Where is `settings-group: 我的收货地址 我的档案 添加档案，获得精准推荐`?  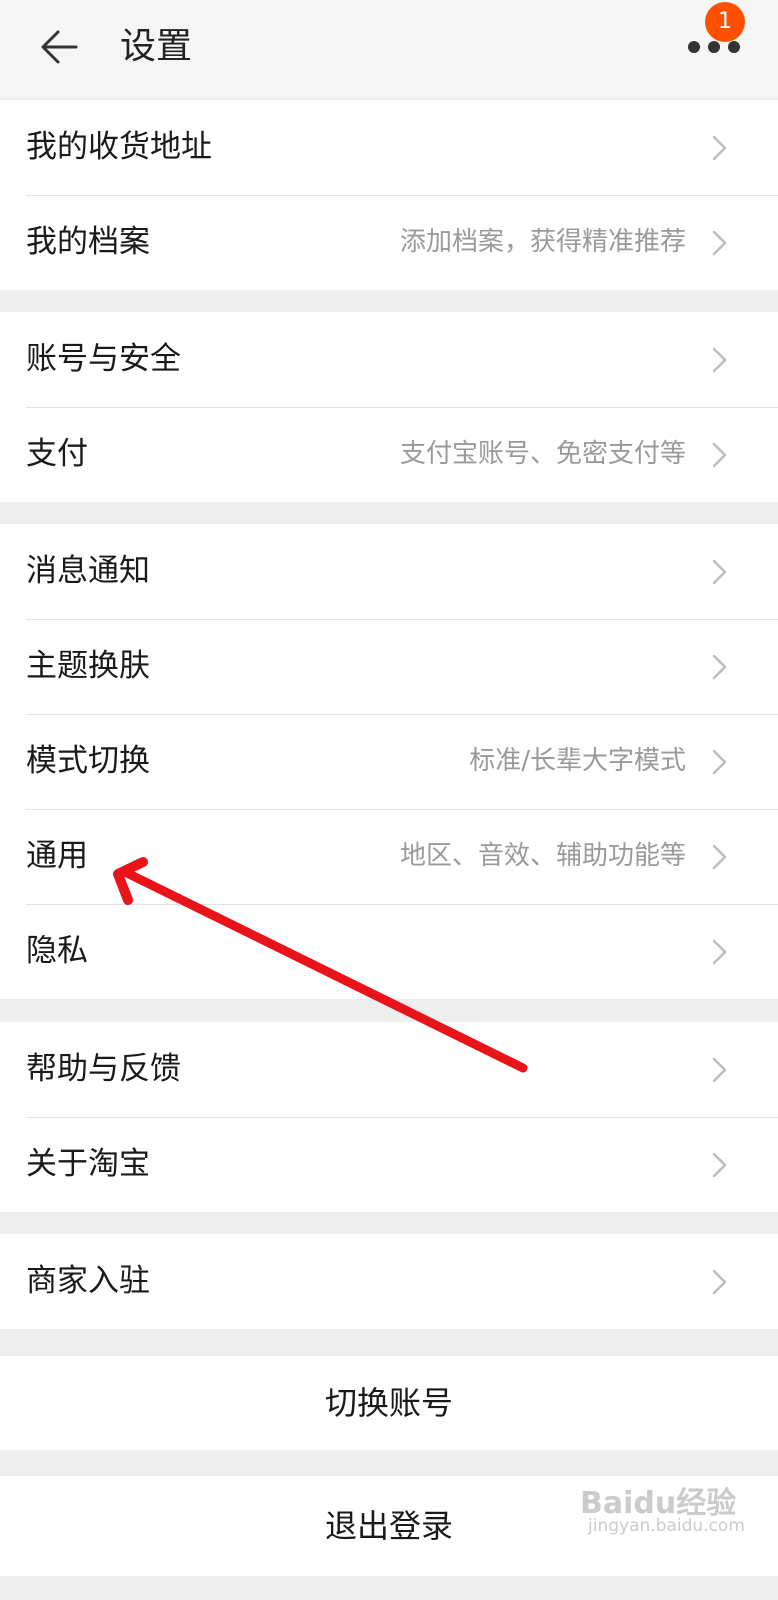 settings-group: 我的收货地址 我的档案 添加档案，获得精准推荐 is located at coordinates (389, 195).